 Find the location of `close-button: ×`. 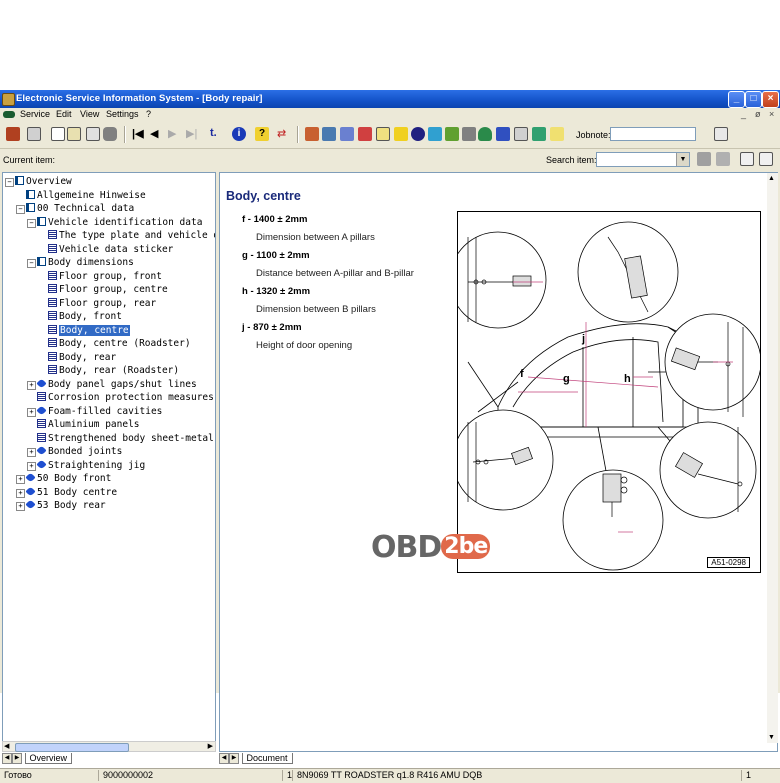

close-button: × is located at coordinates (770, 99).